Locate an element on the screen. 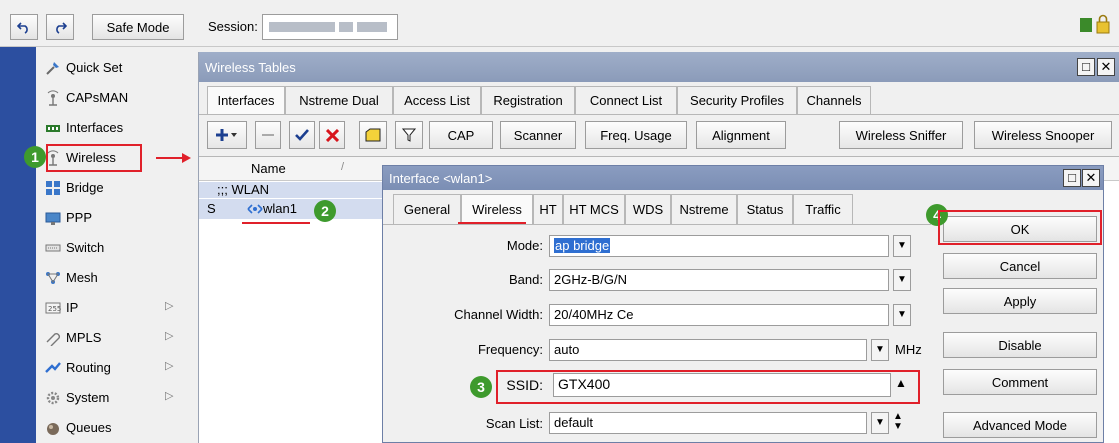 Image resolution: width=1119 pixels, height=443 pixels. ppp-icon is located at coordinates (53, 218).